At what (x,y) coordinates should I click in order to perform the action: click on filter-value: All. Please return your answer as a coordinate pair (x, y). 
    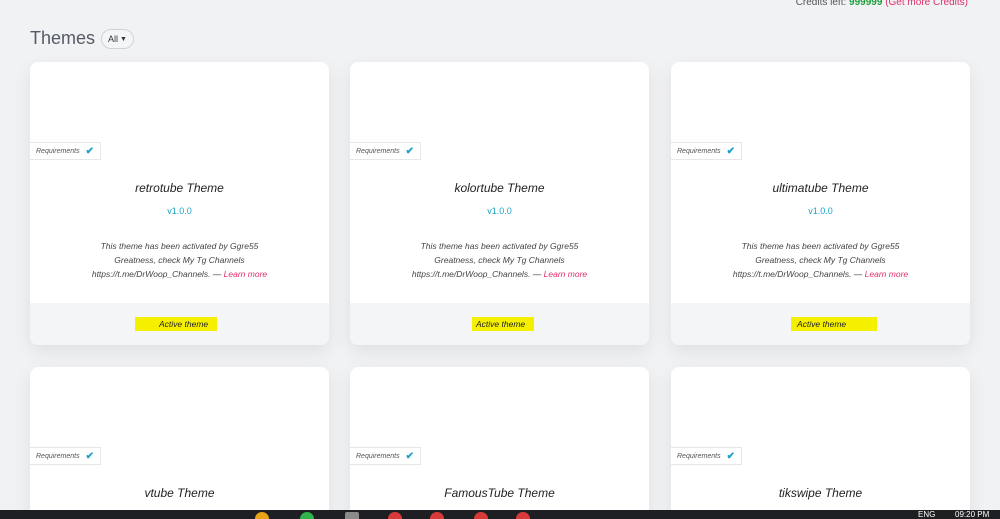
    Looking at the image, I should click on (113, 39).